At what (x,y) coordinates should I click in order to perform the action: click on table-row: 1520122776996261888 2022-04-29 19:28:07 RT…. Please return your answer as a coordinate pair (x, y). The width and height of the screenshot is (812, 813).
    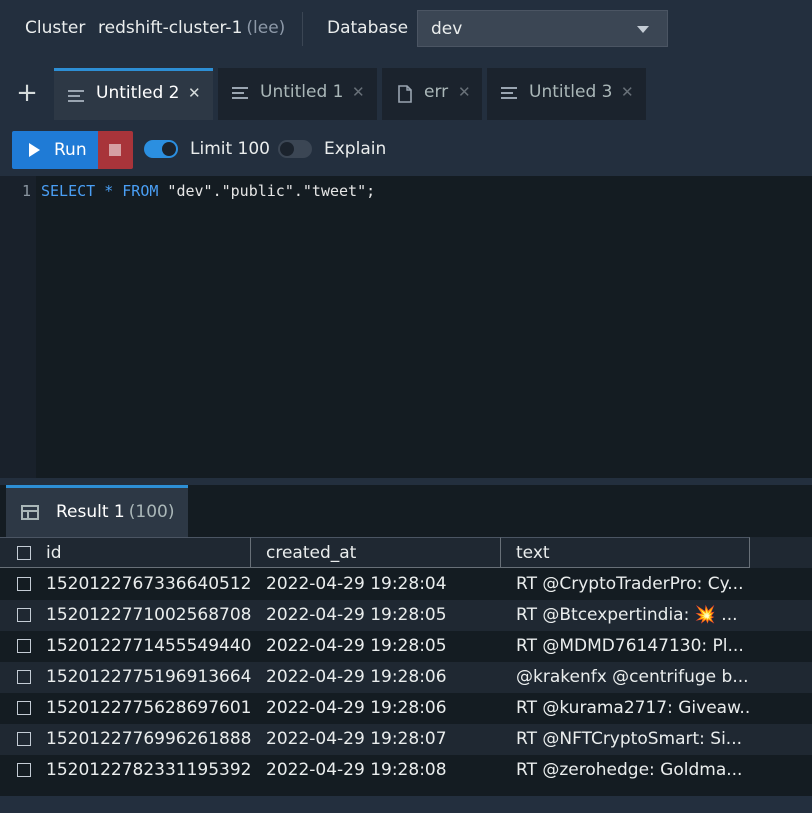
    Looking at the image, I should click on (406, 739).